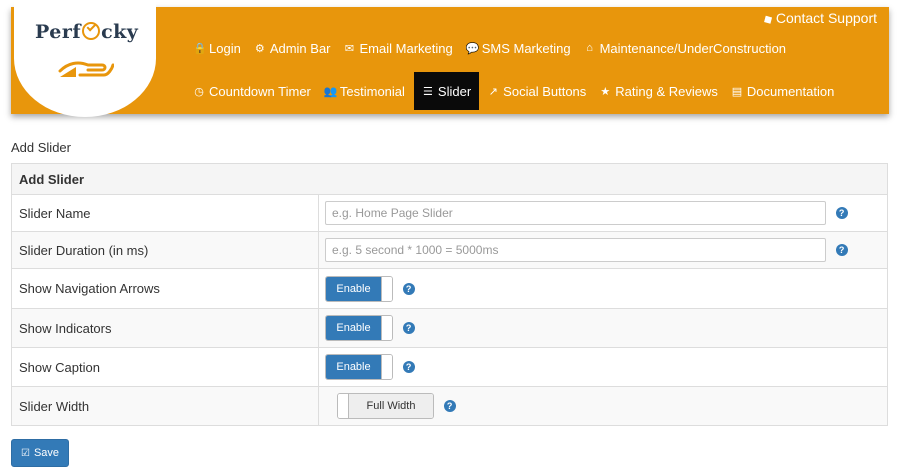 The height and width of the screenshot is (474, 900). Describe the element at coordinates (86, 69) in the screenshot. I see `hand-icon` at that location.